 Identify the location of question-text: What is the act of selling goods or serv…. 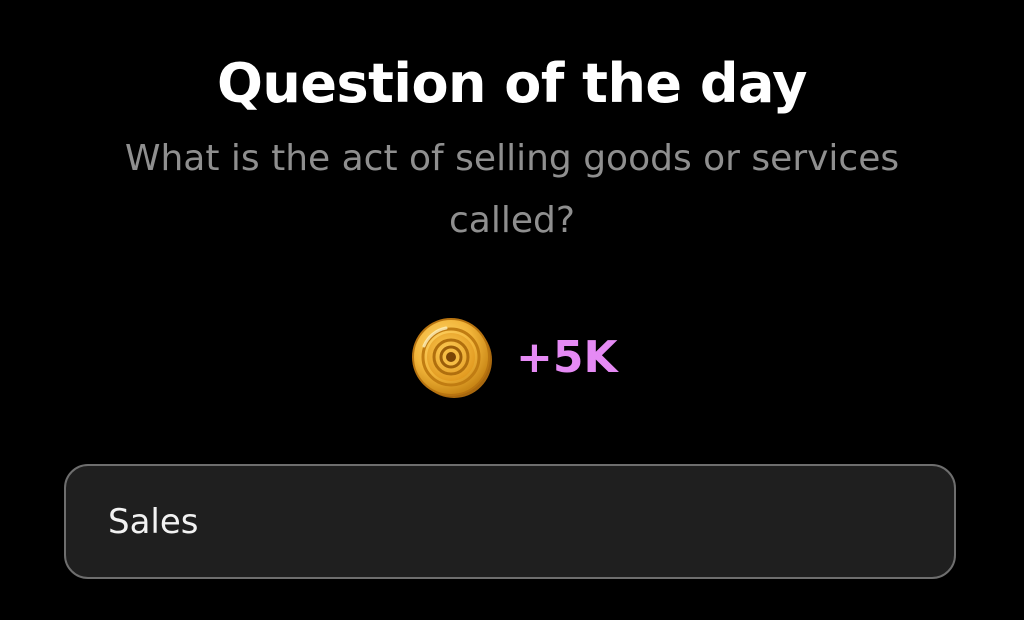
(512, 189).